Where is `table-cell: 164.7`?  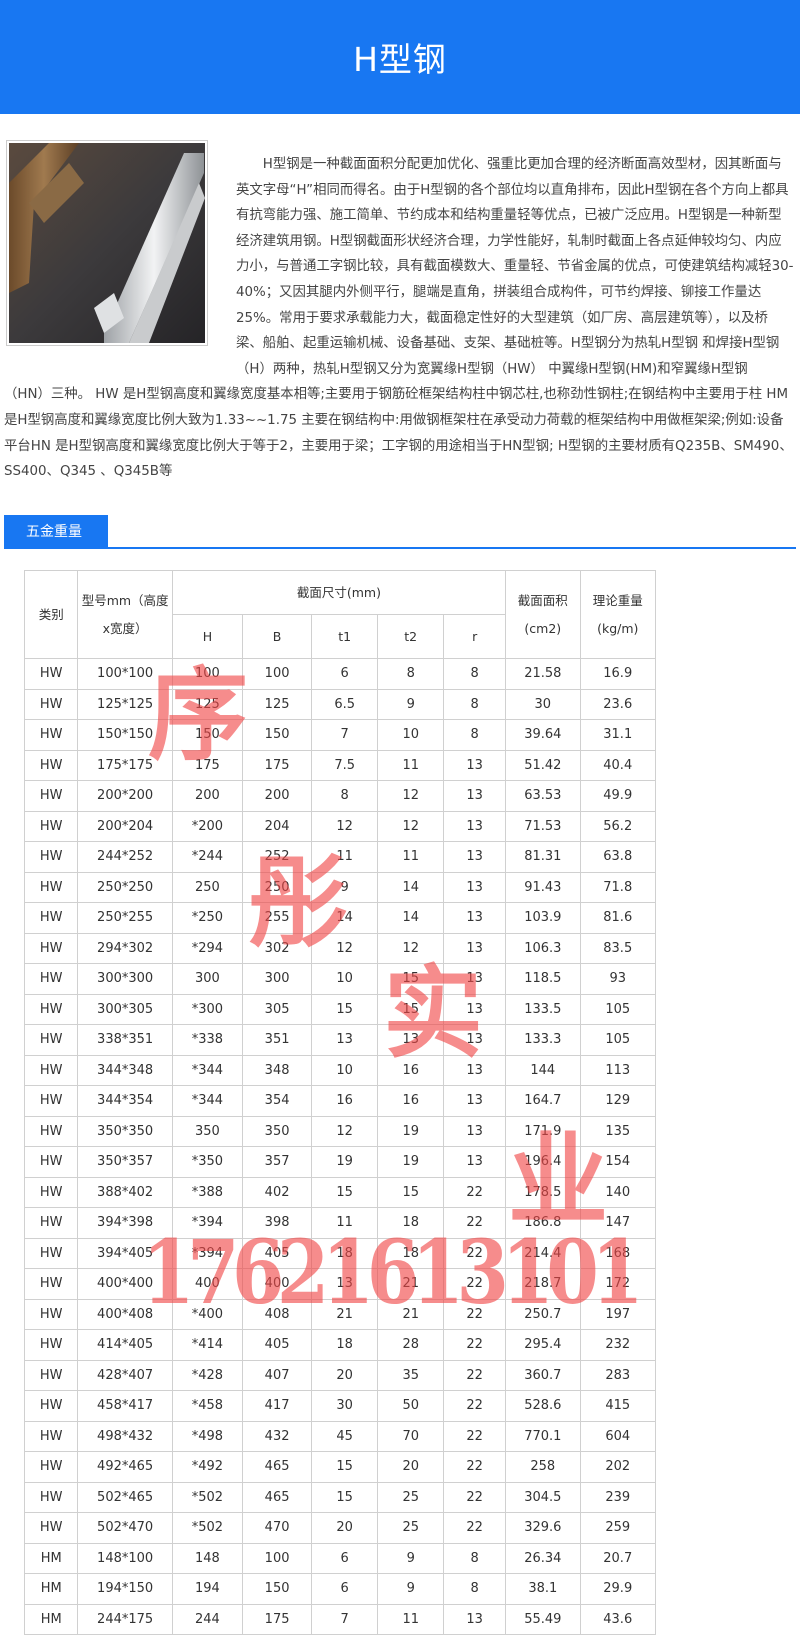
table-cell: 164.7 is located at coordinates (543, 1101).